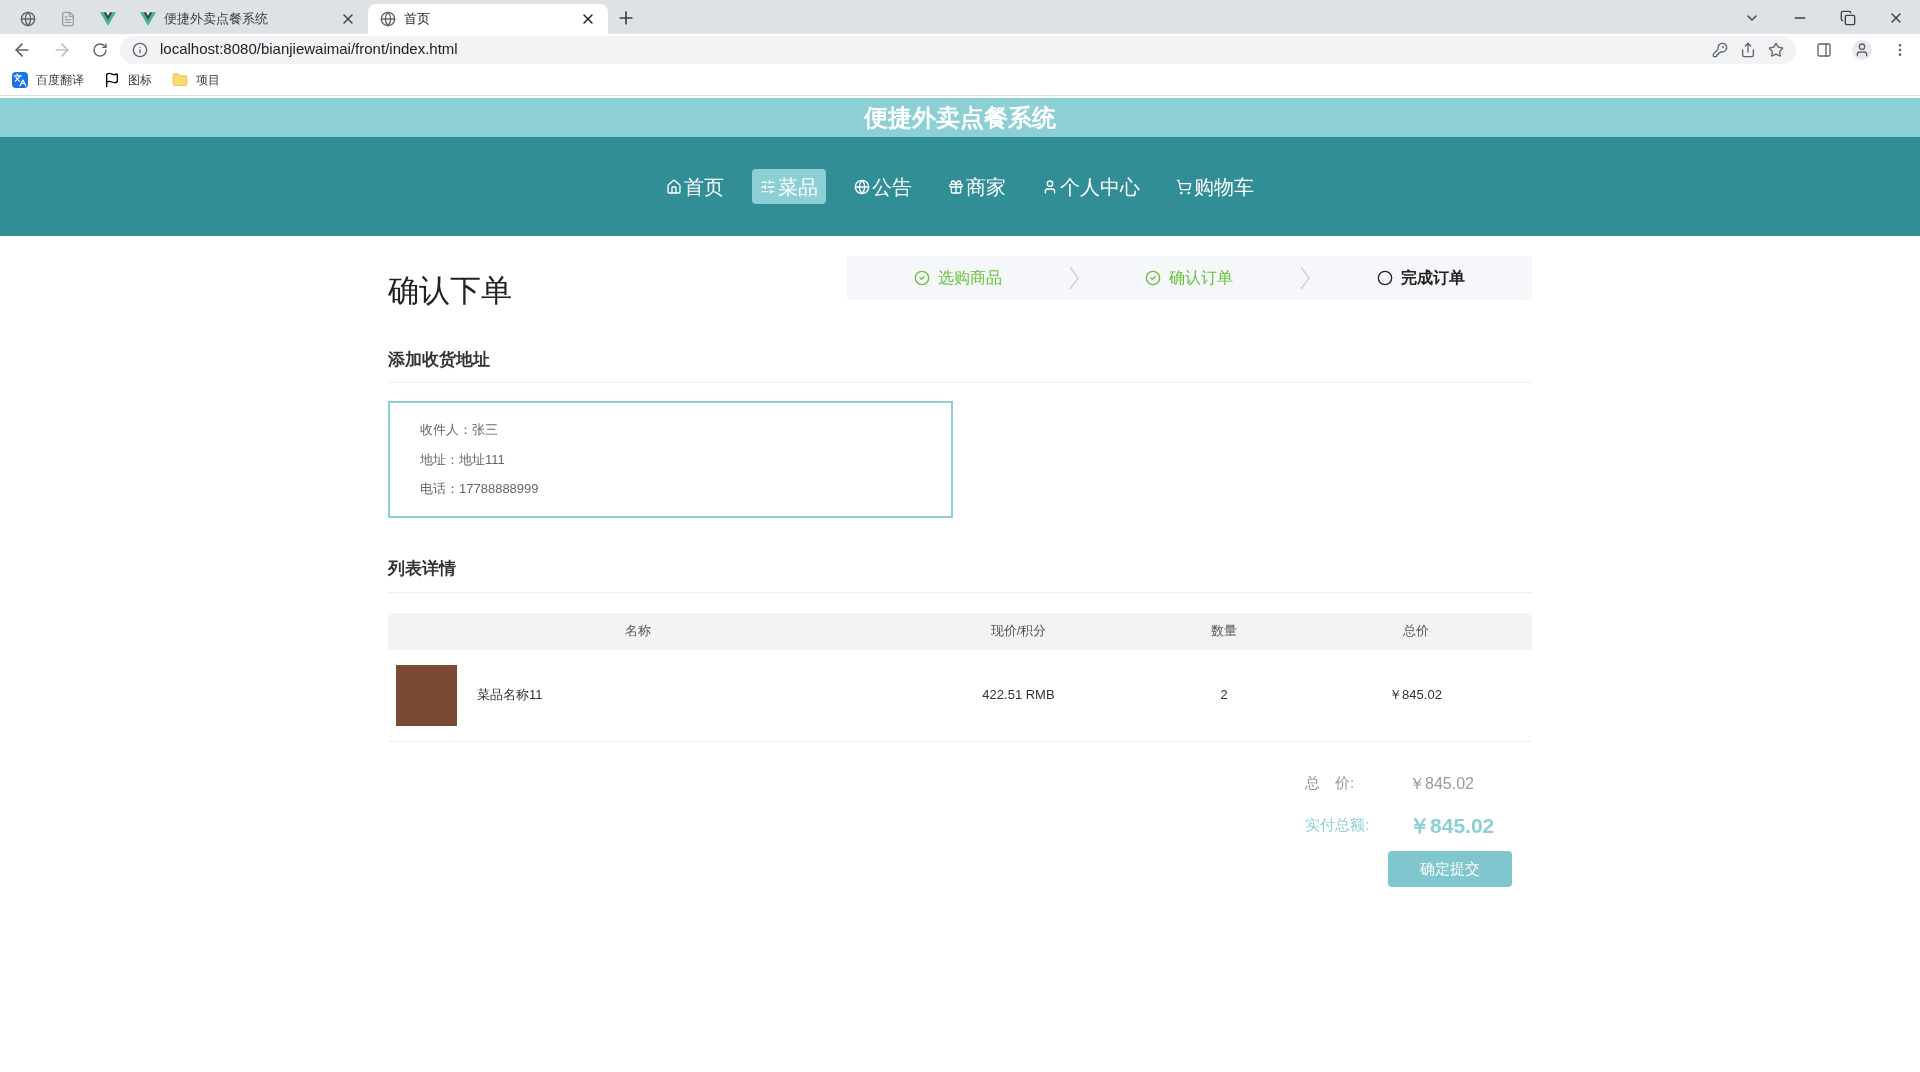 The width and height of the screenshot is (1920, 1072). Describe the element at coordinates (1720, 49) in the screenshot. I see `key-icon` at that location.